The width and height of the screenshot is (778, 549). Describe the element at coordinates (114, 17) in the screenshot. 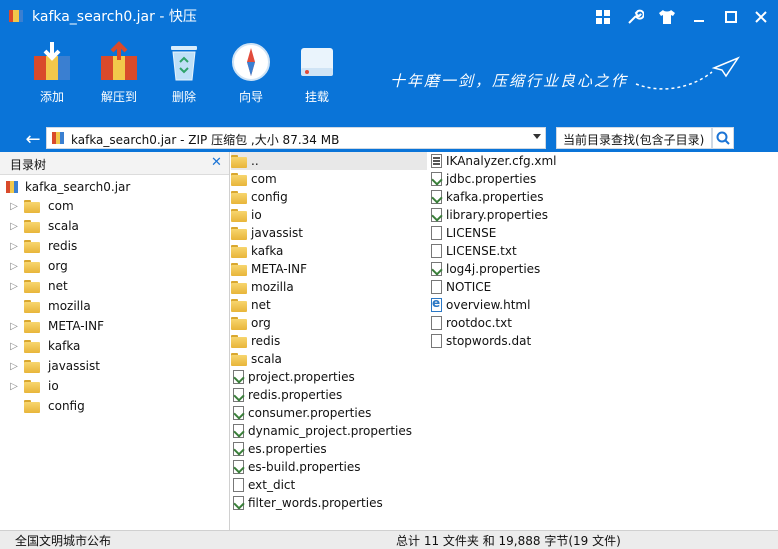

I see `window-title: kafka_search0.jar - 快压` at that location.